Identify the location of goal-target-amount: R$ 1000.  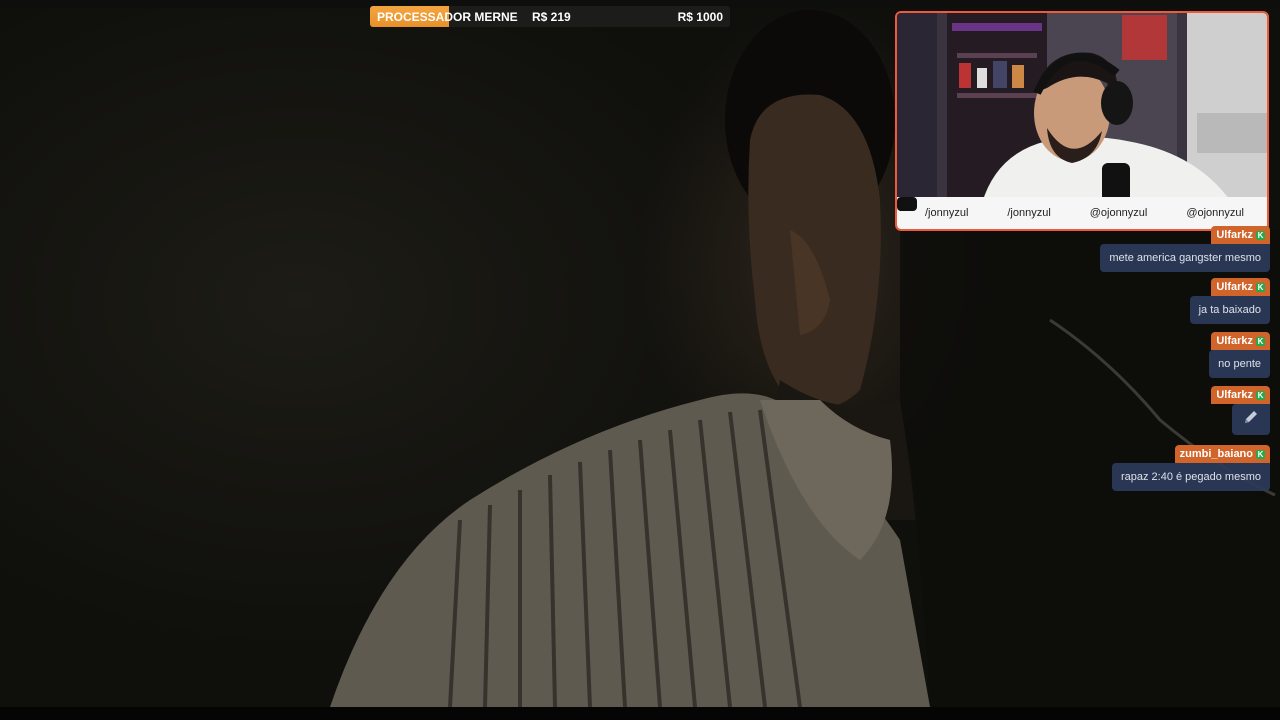
(700, 17).